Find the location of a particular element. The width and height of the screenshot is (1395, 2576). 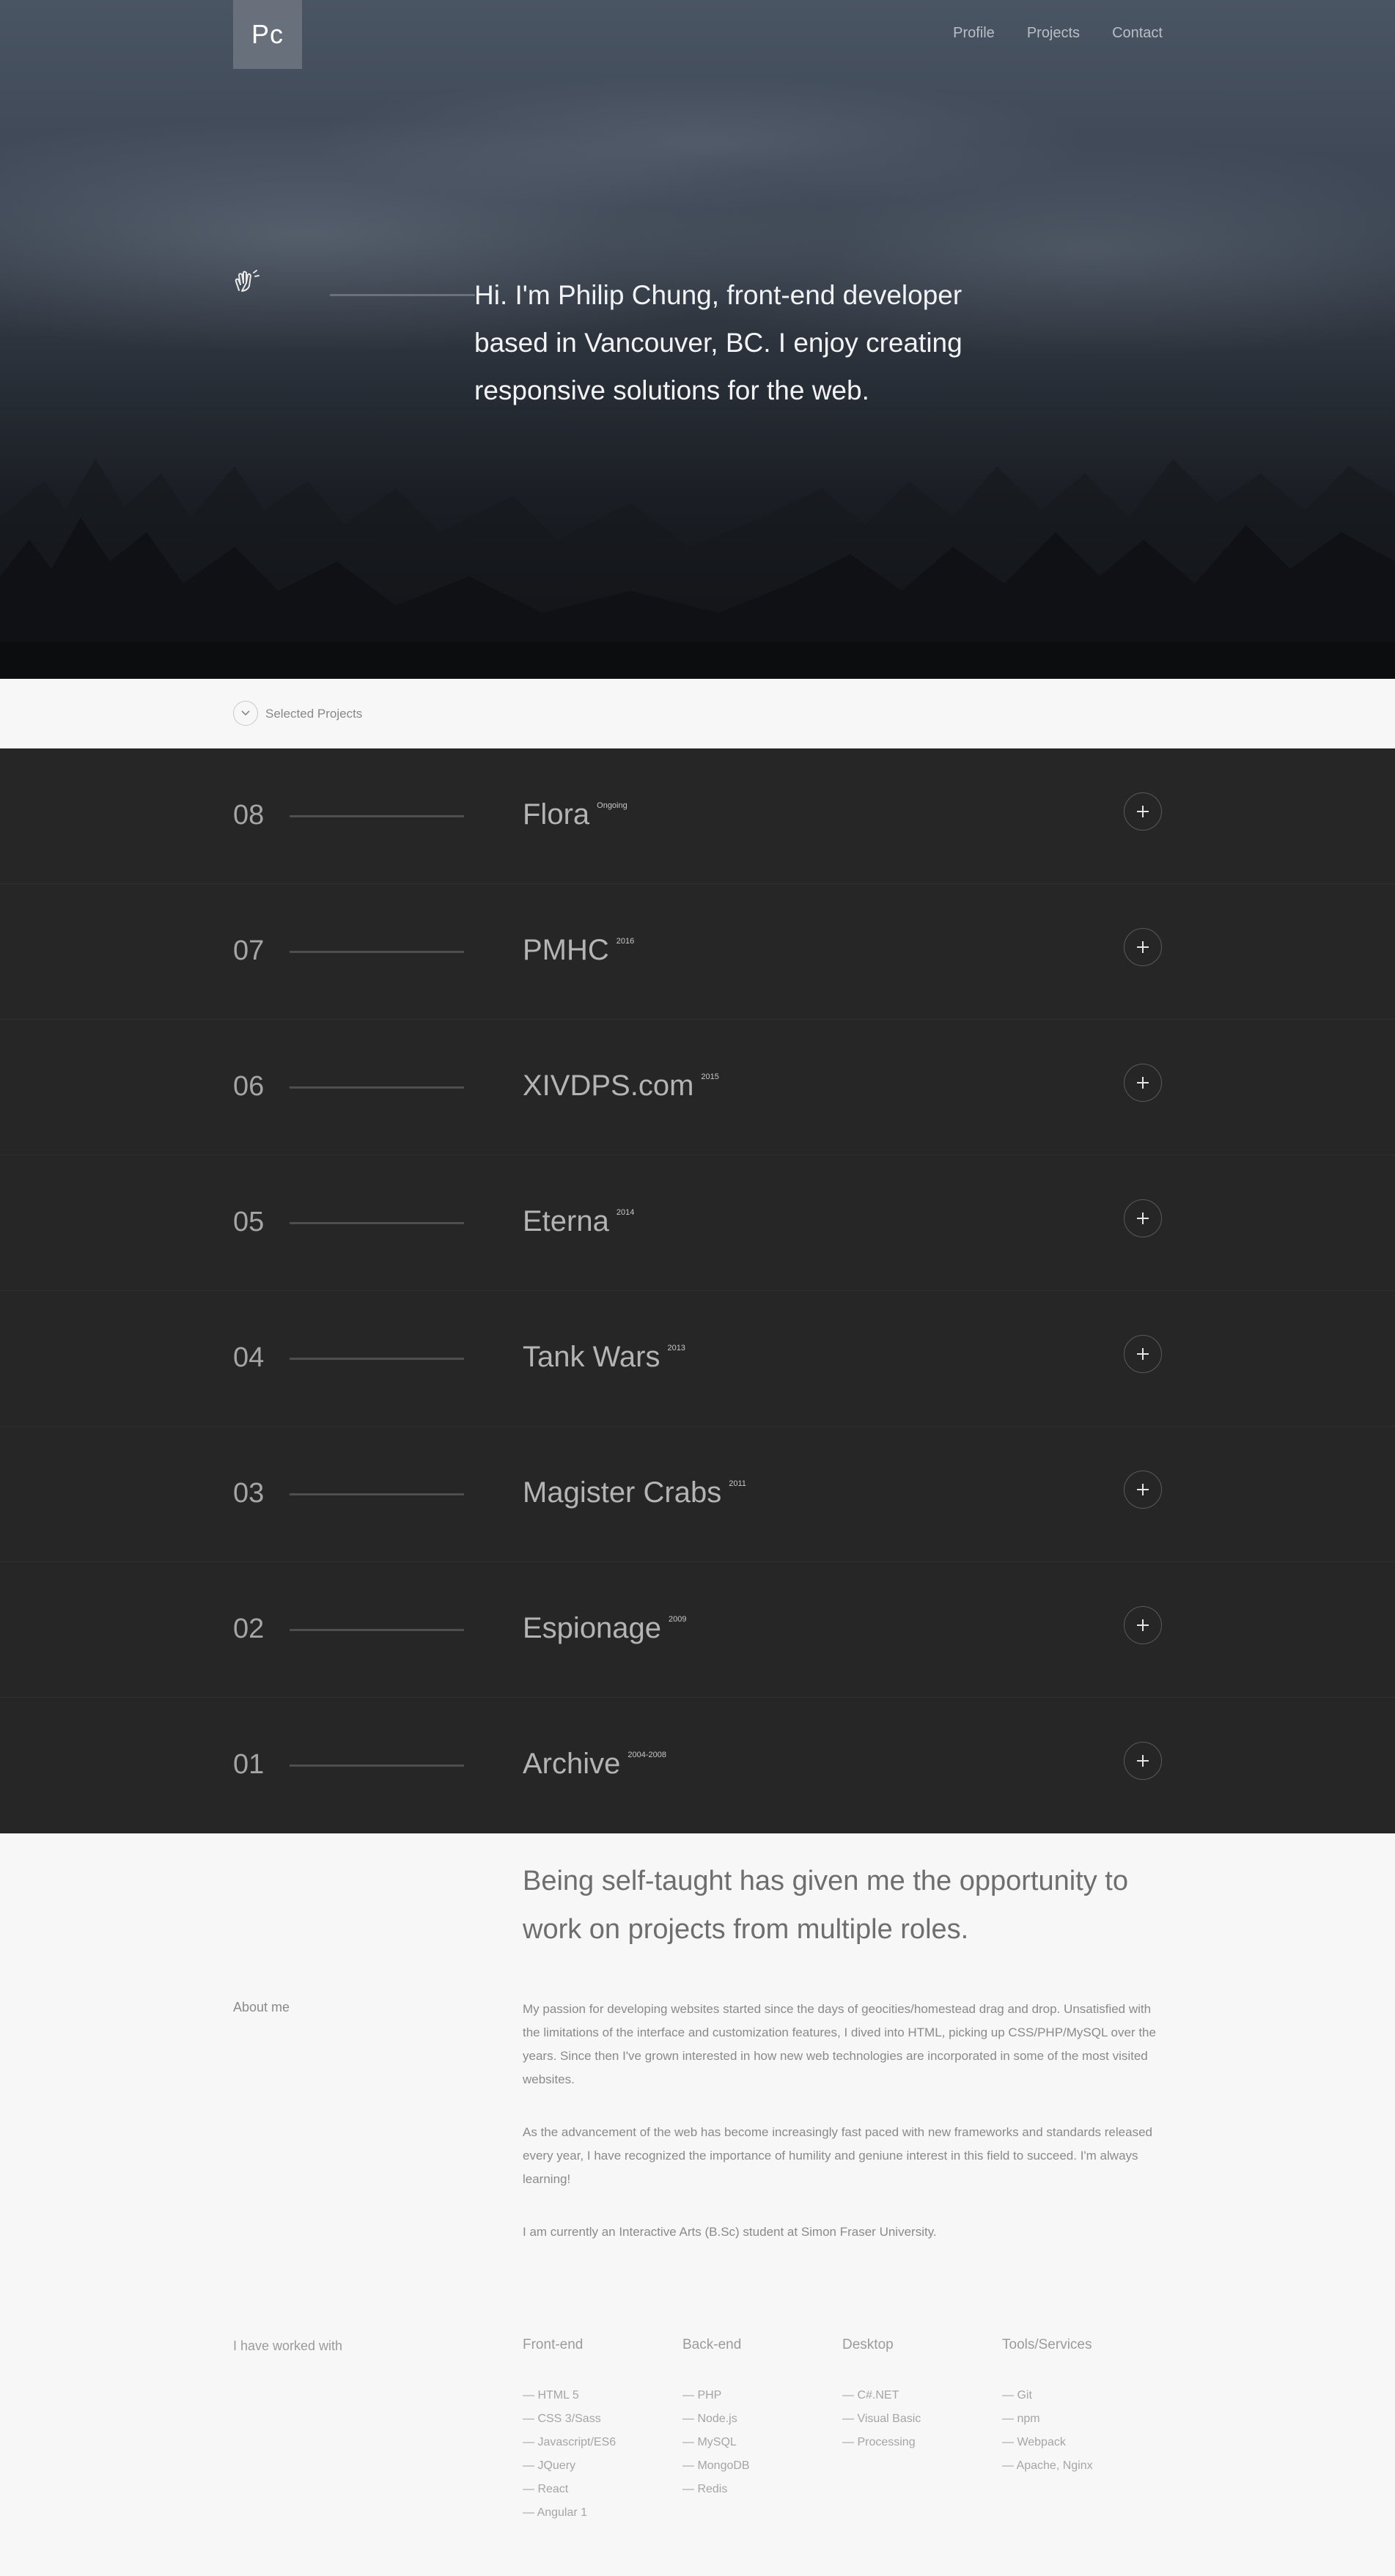

hero-divider-line is located at coordinates (402, 295).